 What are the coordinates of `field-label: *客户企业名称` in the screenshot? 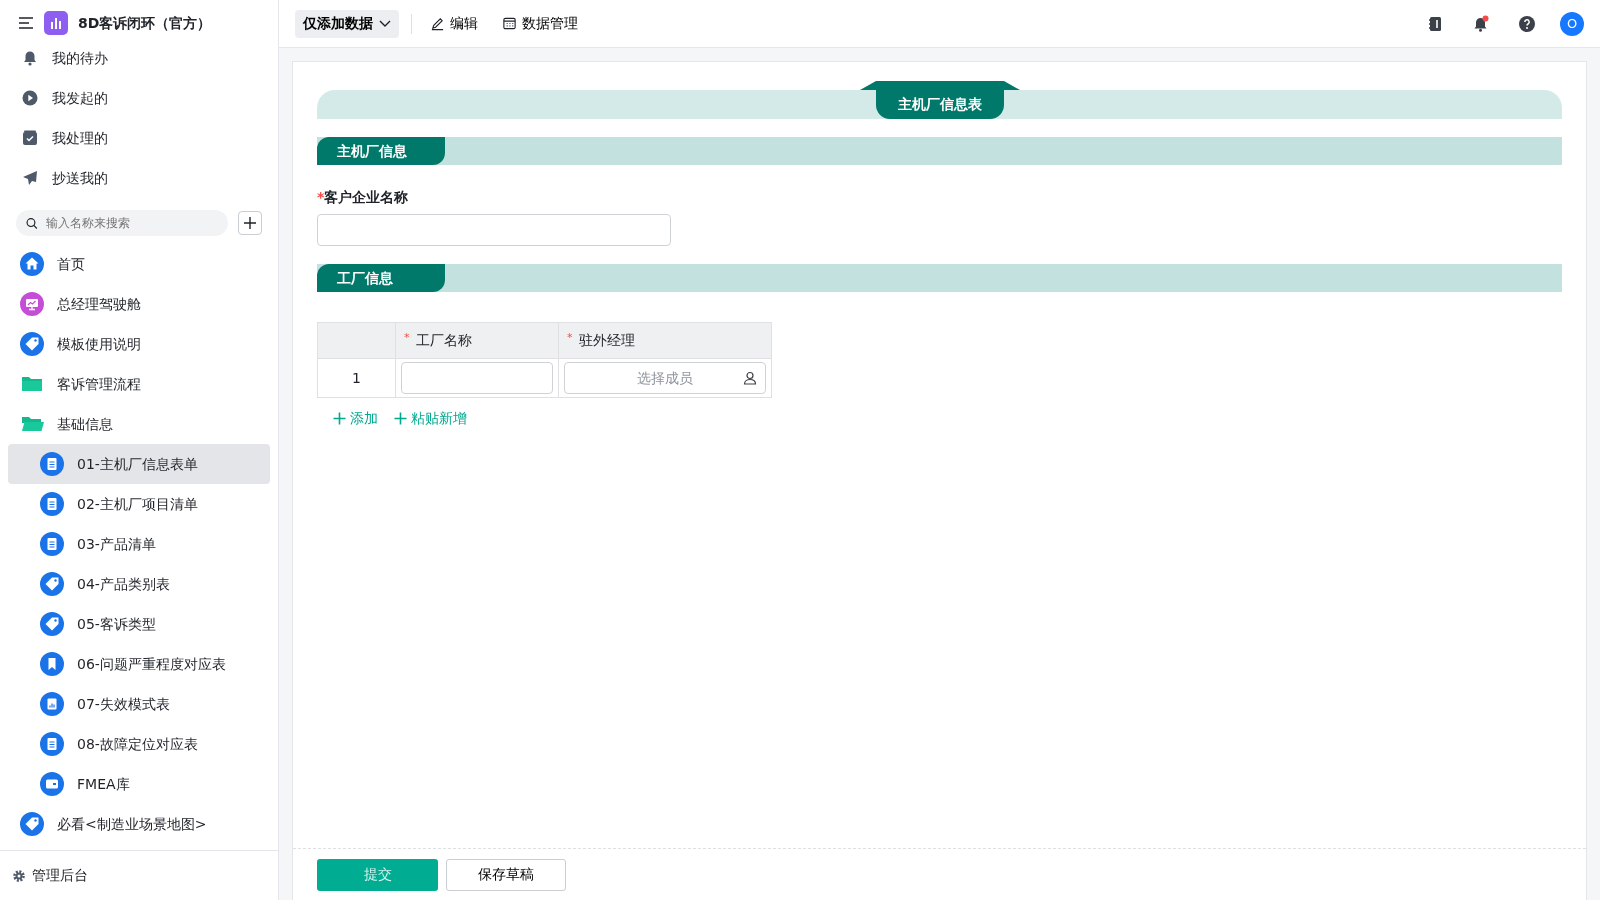 It's located at (363, 197).